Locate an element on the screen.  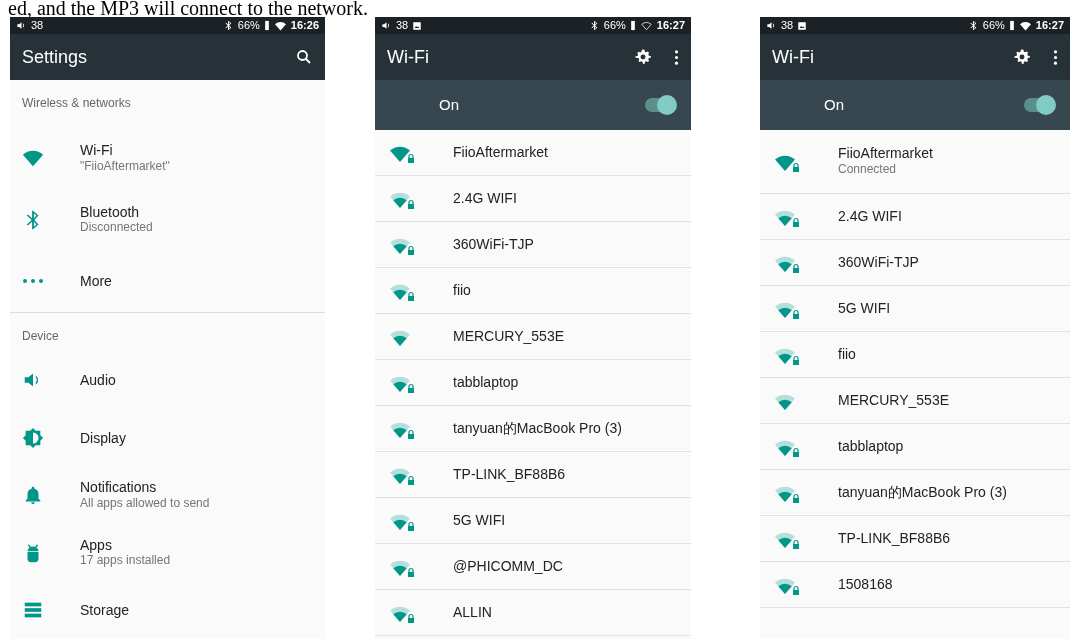
network-name: 1508168 is located at coordinates (865, 584).